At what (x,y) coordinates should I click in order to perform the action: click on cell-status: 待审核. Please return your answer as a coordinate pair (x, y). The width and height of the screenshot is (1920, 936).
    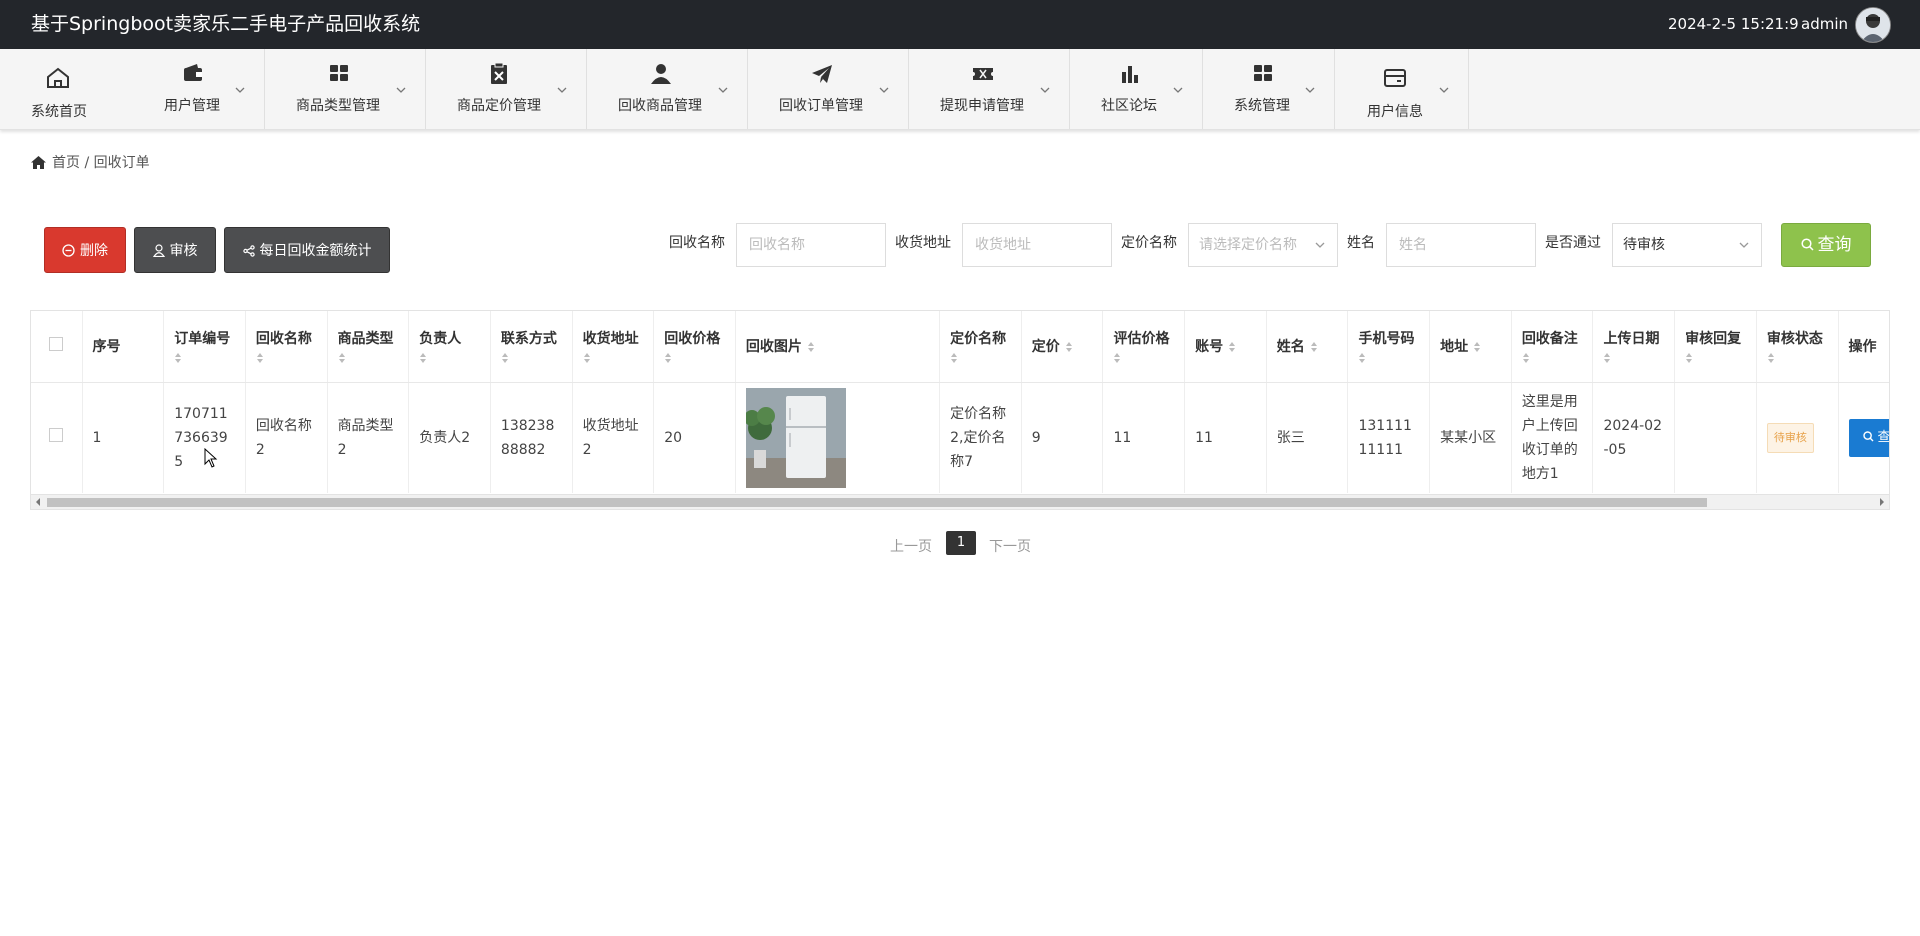
    Looking at the image, I should click on (1797, 437).